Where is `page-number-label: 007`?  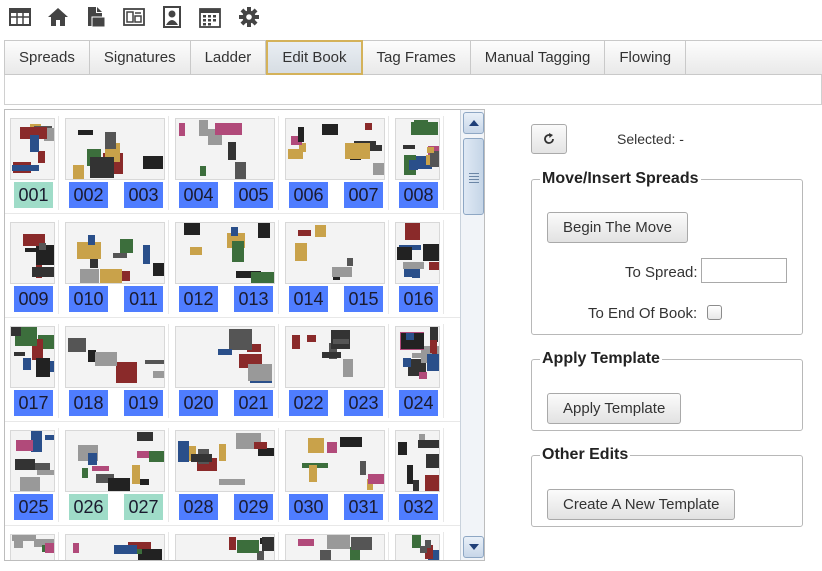
page-number-label: 007 is located at coordinates (363, 195).